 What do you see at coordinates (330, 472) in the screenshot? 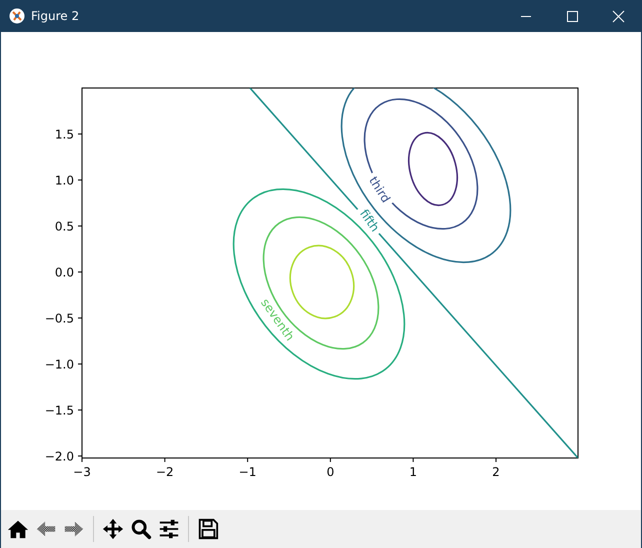
I see `tick-label: 0` at bounding box center [330, 472].